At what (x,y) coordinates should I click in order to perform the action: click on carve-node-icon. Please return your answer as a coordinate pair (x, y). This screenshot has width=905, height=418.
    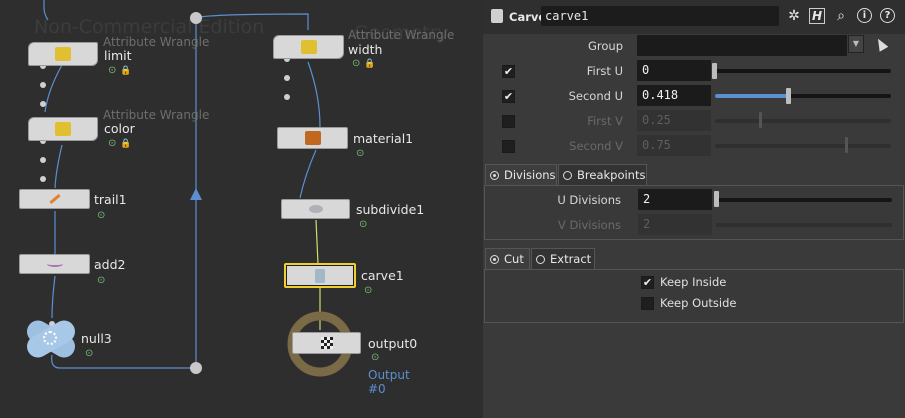
    Looking at the image, I should click on (497, 16).